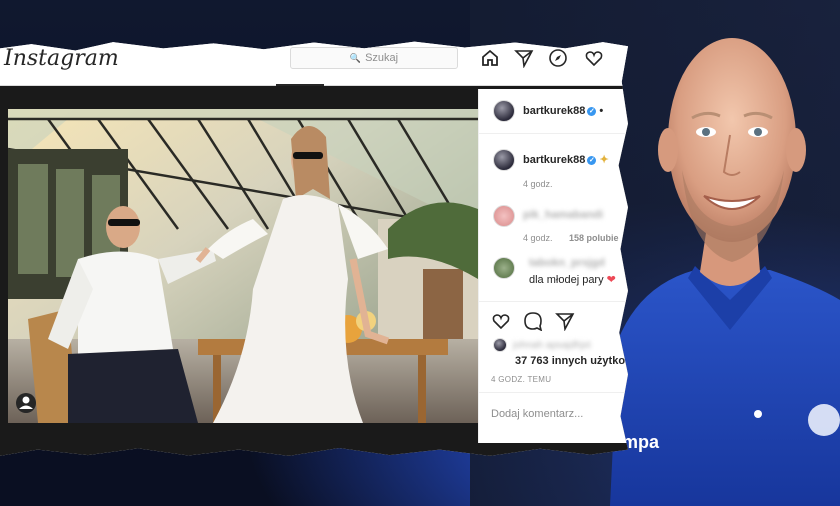  What do you see at coordinates (501, 321) in the screenshot?
I see `like-heart-icon` at bounding box center [501, 321].